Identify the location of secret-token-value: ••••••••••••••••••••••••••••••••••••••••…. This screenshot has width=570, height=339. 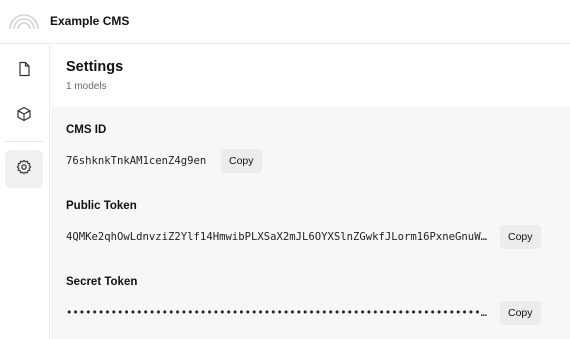
(277, 313).